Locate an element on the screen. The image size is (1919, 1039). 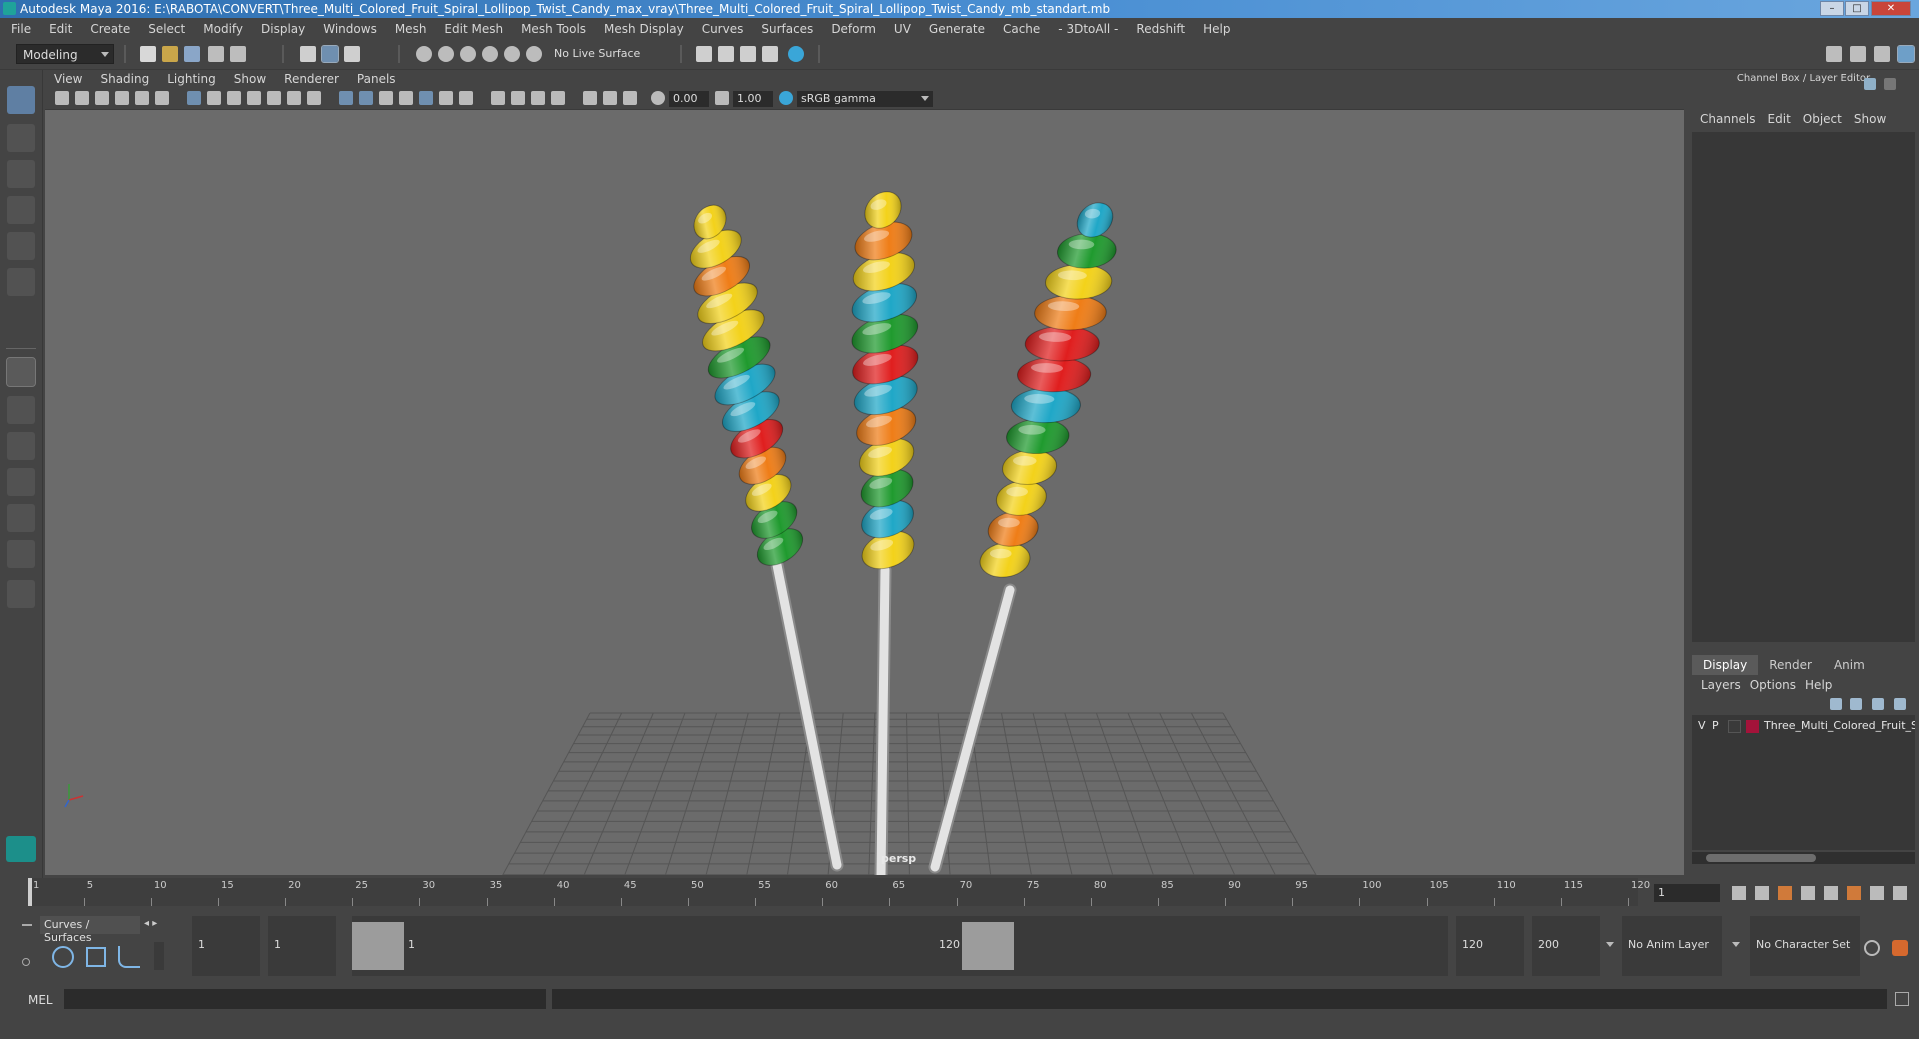
outliner-layout-icon is located at coordinates (21, 518).